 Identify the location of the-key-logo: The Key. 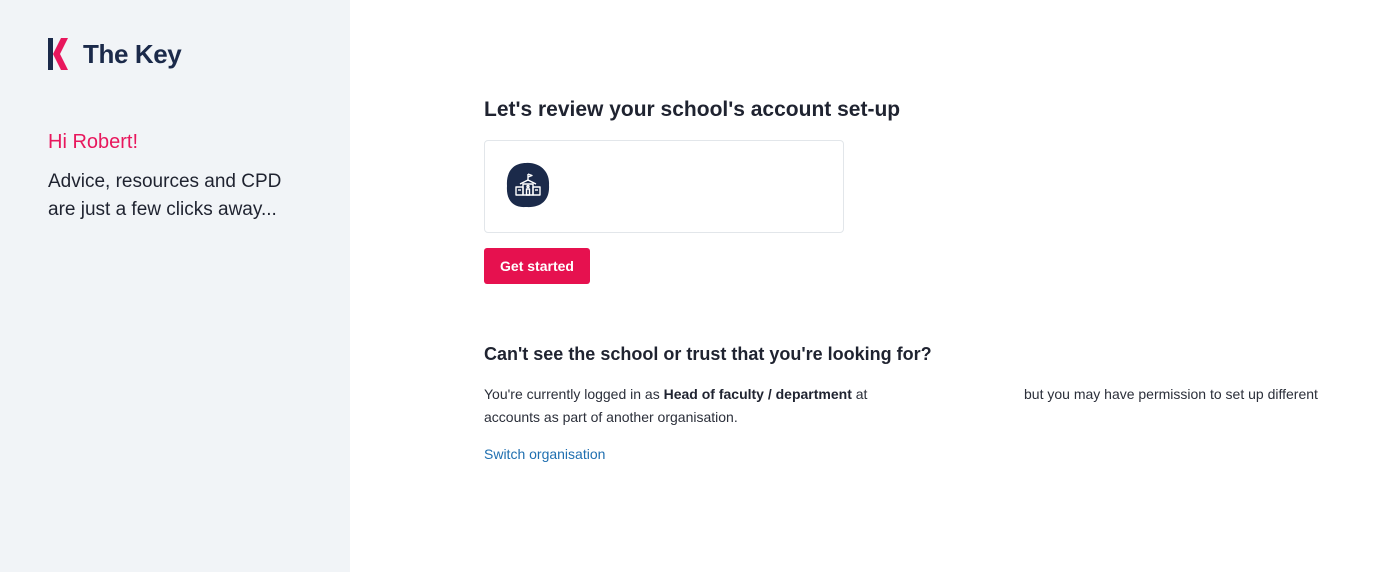
(115, 54).